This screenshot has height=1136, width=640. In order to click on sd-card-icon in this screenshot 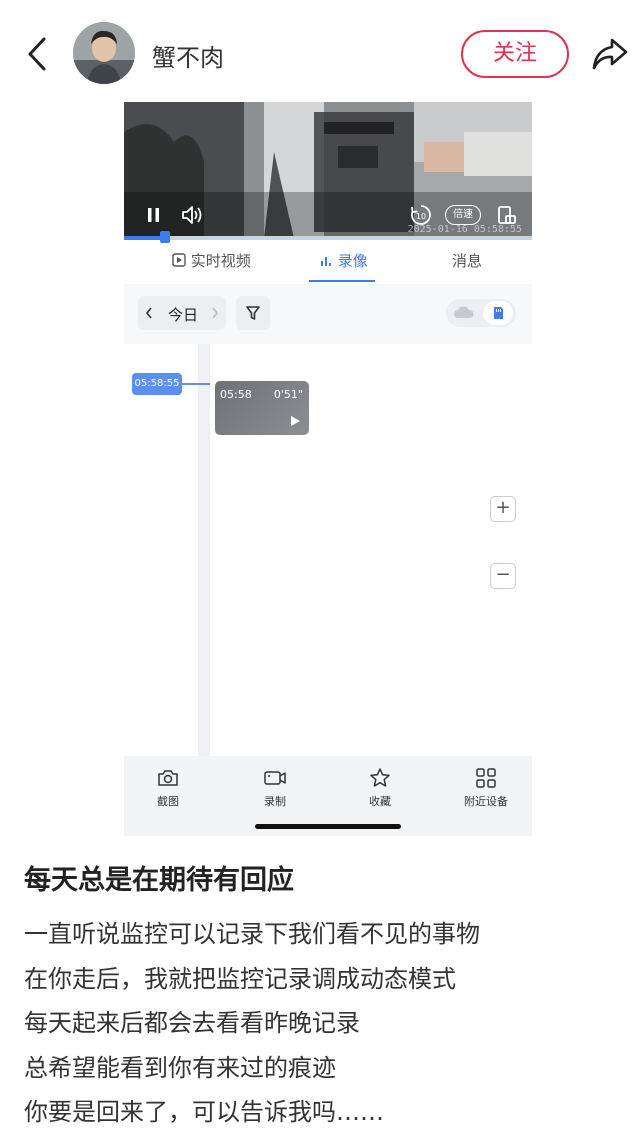, I will do `click(498, 313)`.